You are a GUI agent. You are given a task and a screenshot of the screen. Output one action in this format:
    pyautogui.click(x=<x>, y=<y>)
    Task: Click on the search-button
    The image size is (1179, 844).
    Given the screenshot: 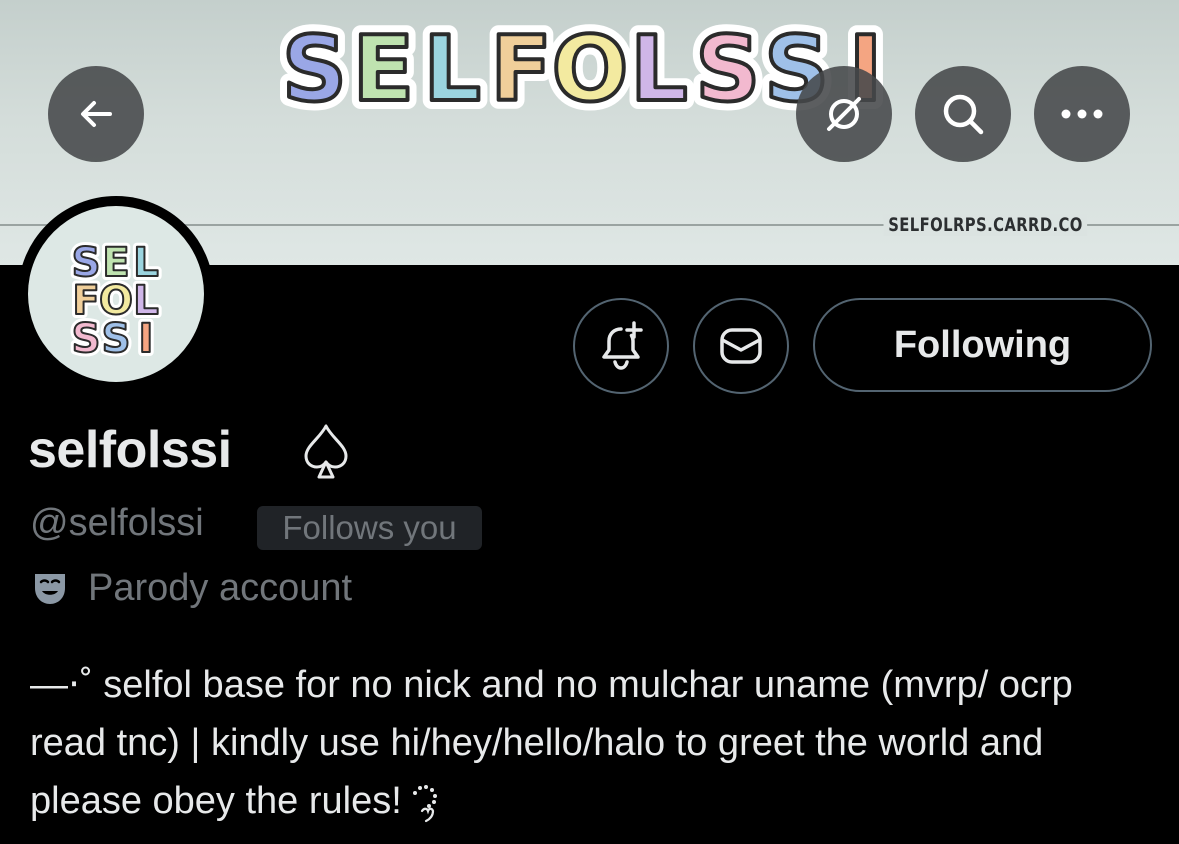 What is the action you would take?
    pyautogui.click(x=963, y=114)
    